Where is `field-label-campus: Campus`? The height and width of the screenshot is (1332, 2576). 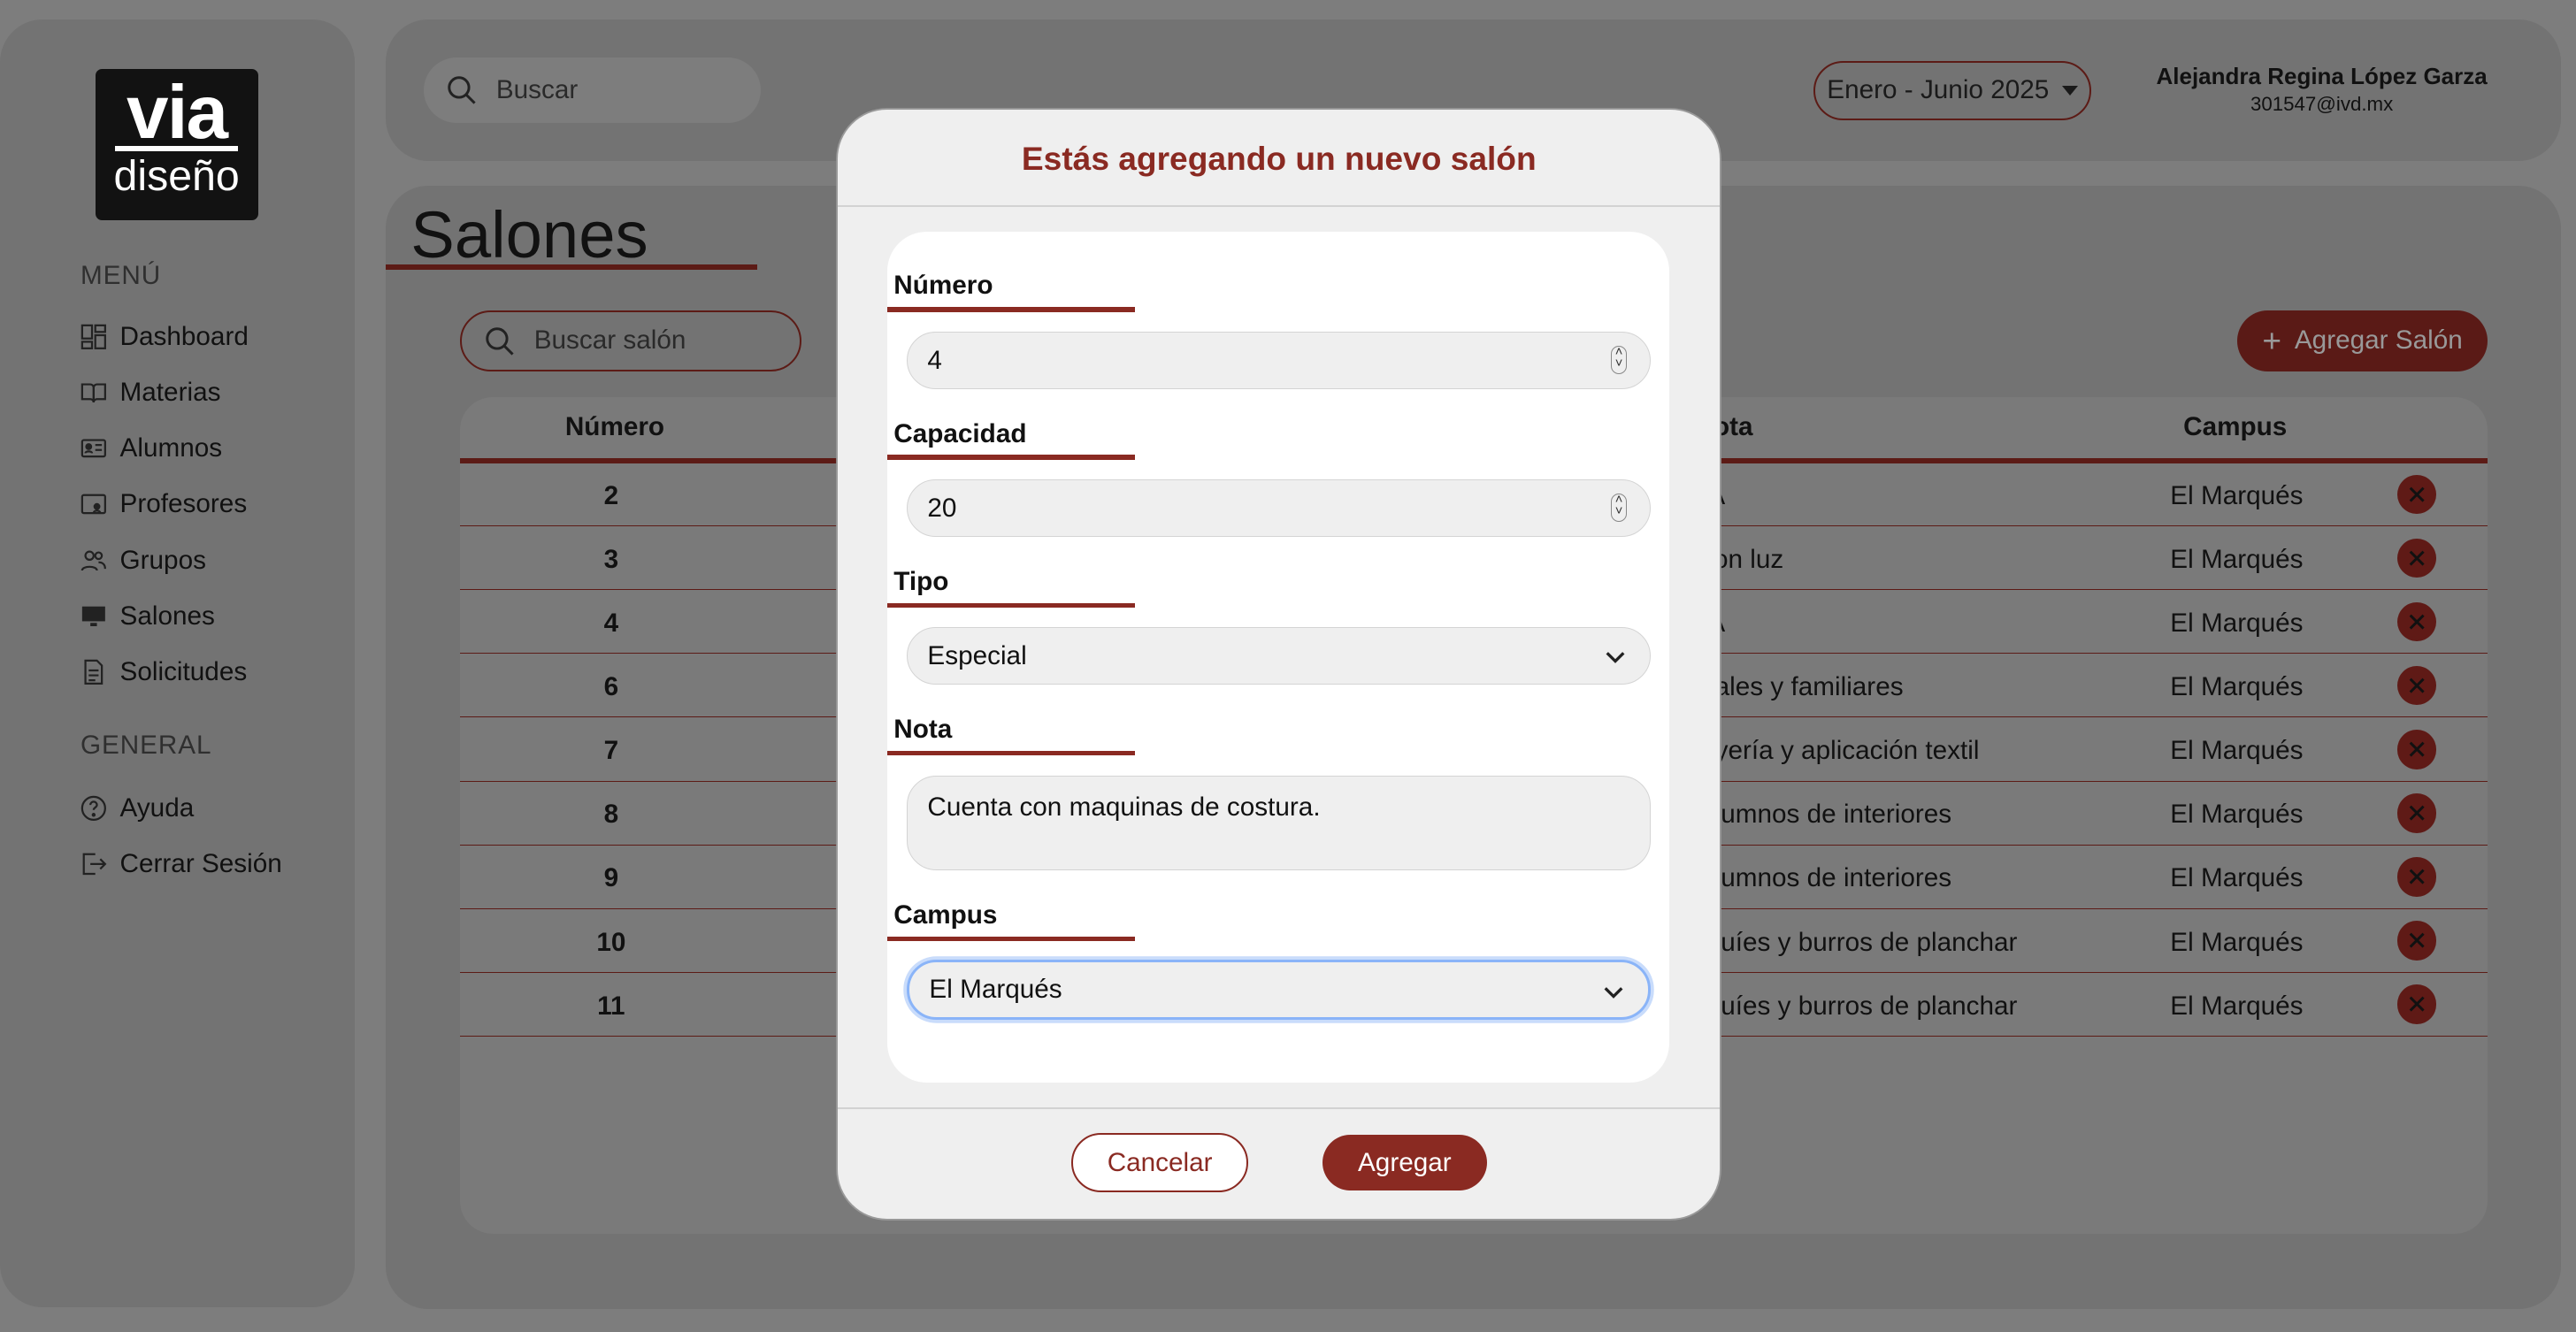
field-label-campus: Campus is located at coordinates (945, 915).